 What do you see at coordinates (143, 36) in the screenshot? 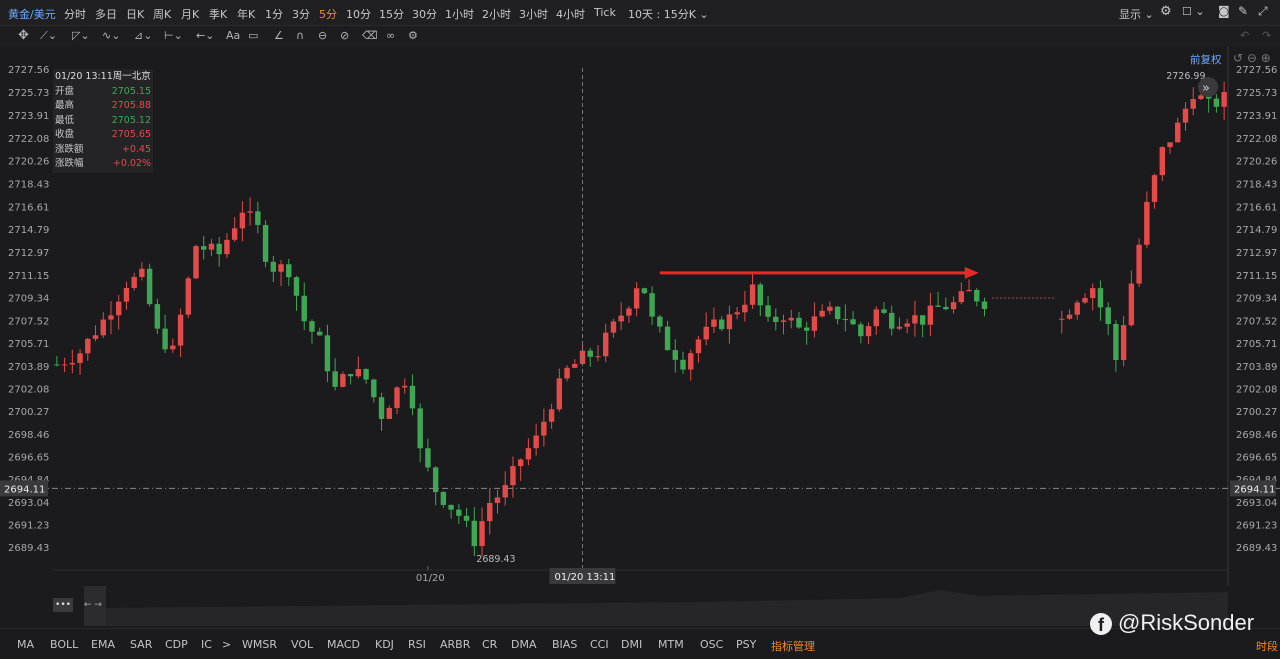
I see `fibonacci-icon: ⊿⌄` at bounding box center [143, 36].